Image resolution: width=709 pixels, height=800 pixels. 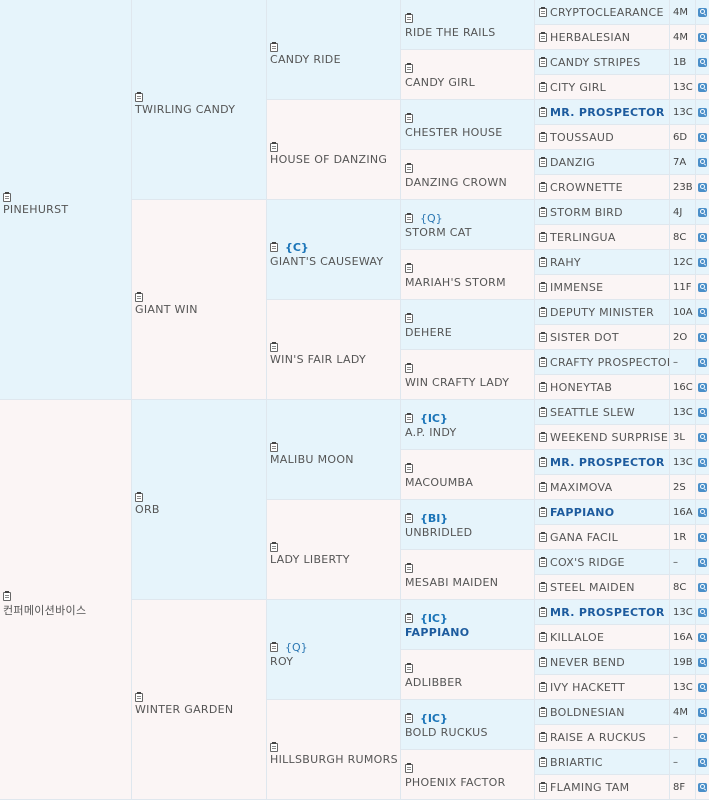 What do you see at coordinates (469, 232) in the screenshot?
I see `horse-name-link: STORM CAT` at bounding box center [469, 232].